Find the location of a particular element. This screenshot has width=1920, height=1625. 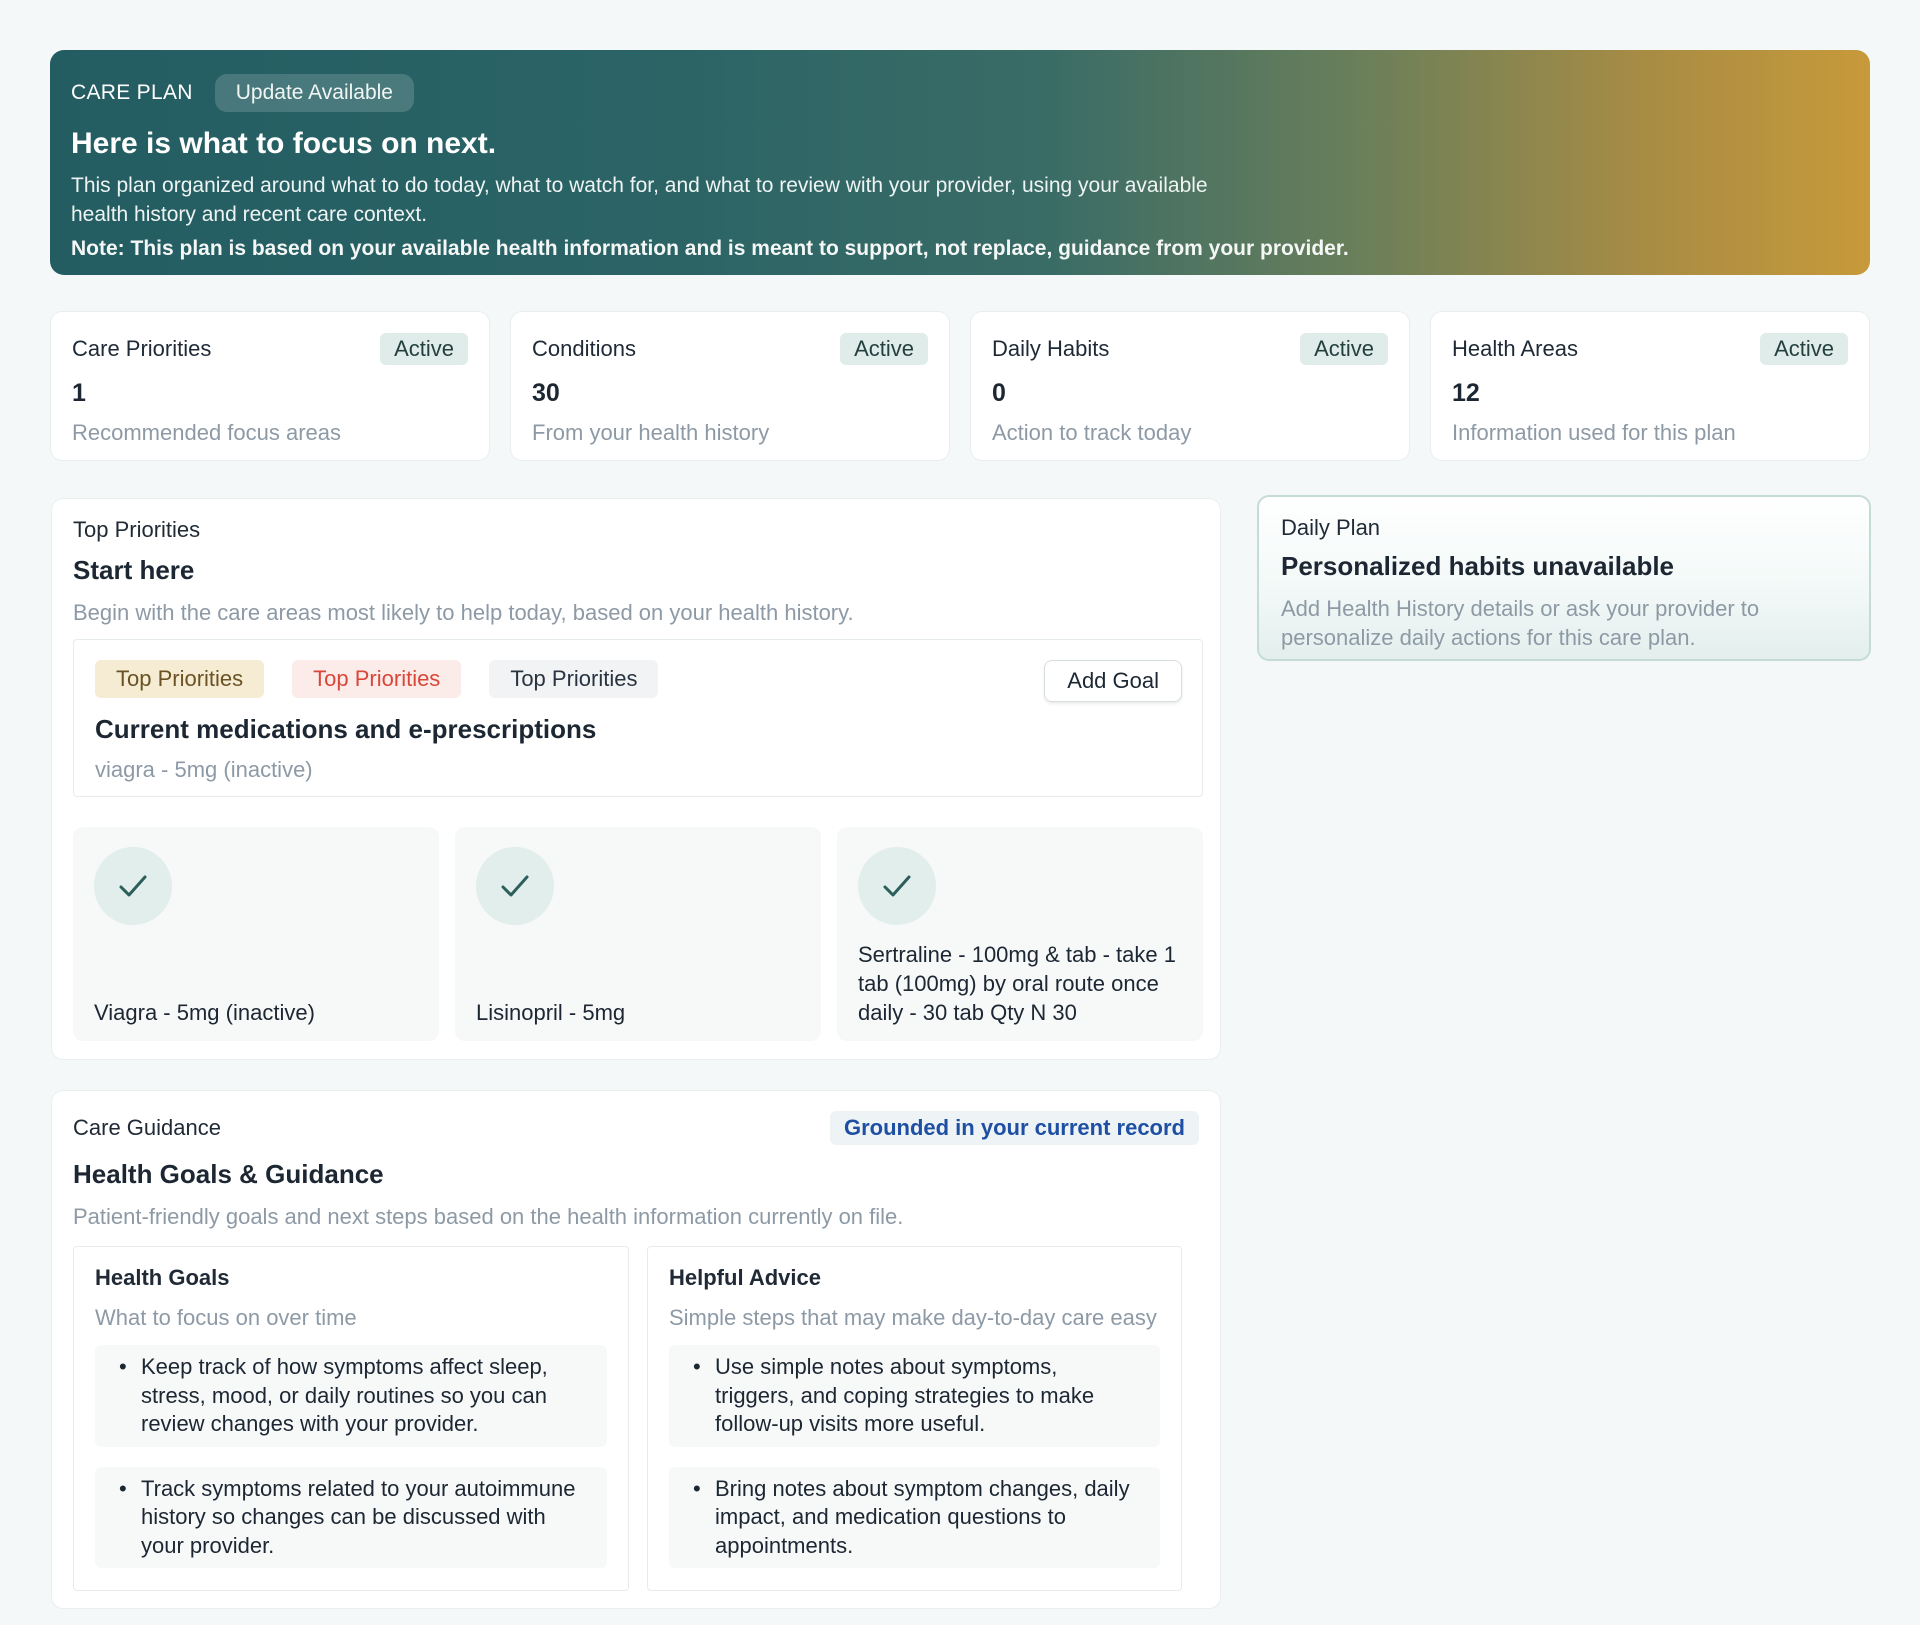

hero-header: CARE PLAN Update Available is located at coordinates (960, 93).